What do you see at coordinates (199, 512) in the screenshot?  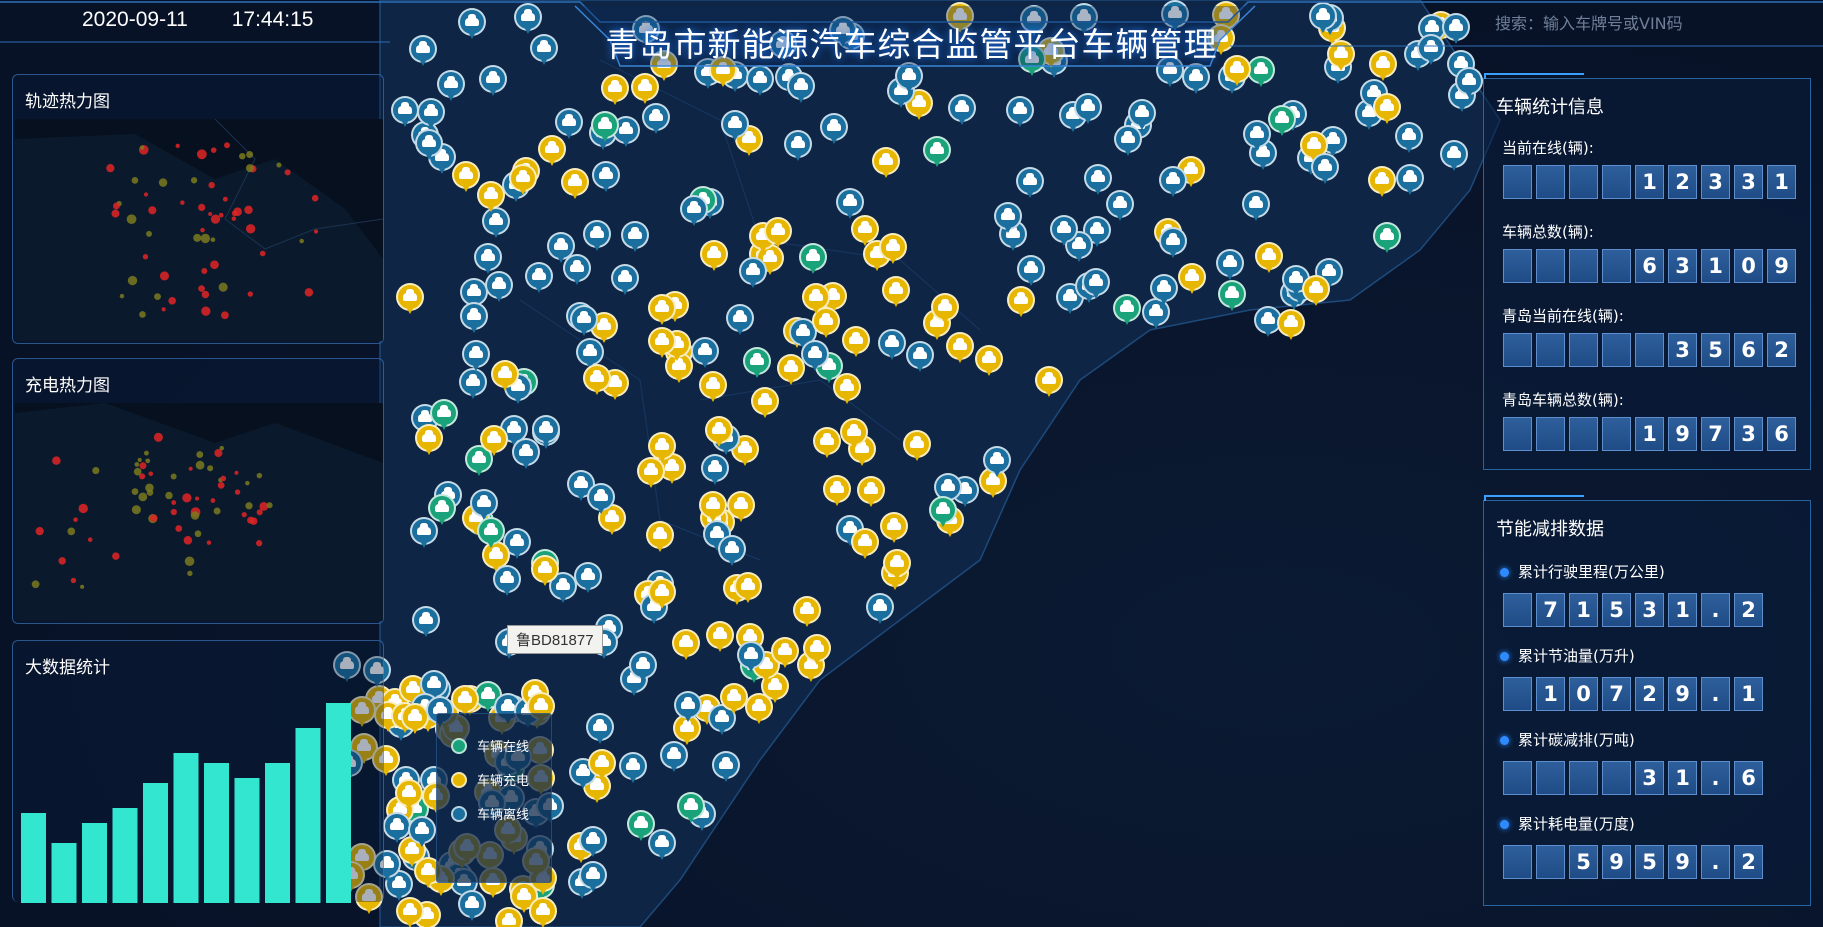 I see `charging-heatmap` at bounding box center [199, 512].